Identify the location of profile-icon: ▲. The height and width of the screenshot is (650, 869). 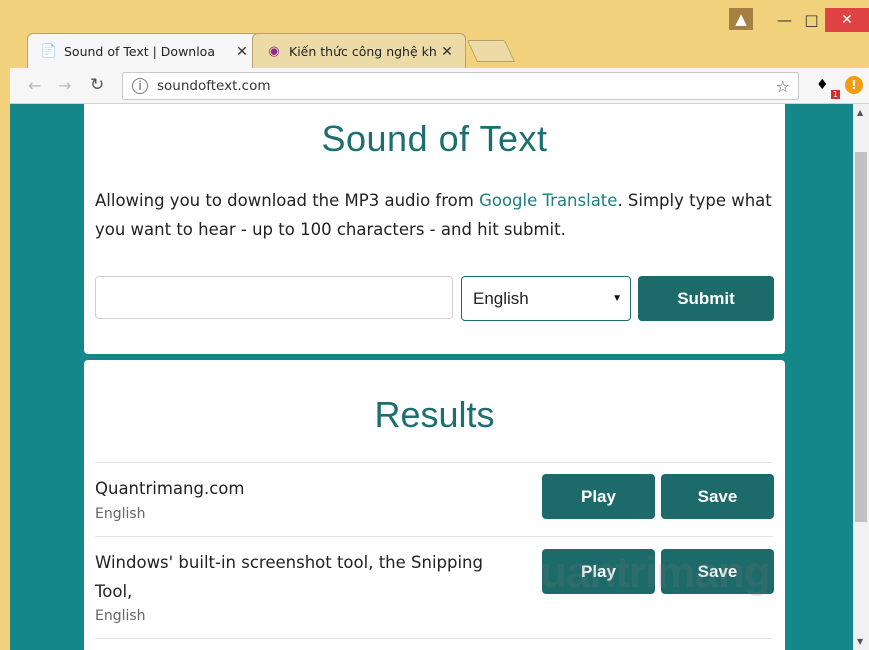
(741, 19).